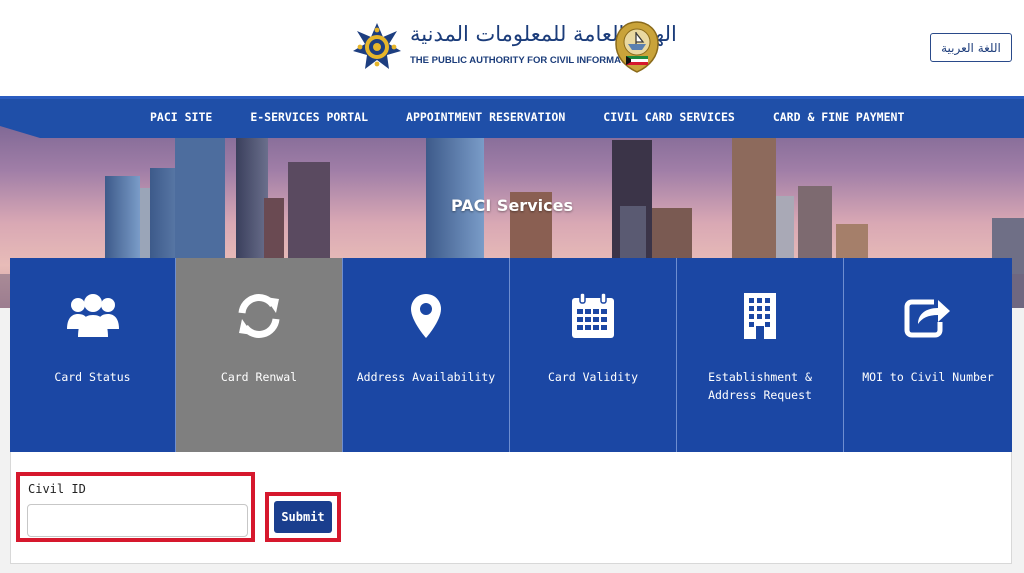  Describe the element at coordinates (928, 377) in the screenshot. I see `tile-label: MOI to Civil Number` at that location.